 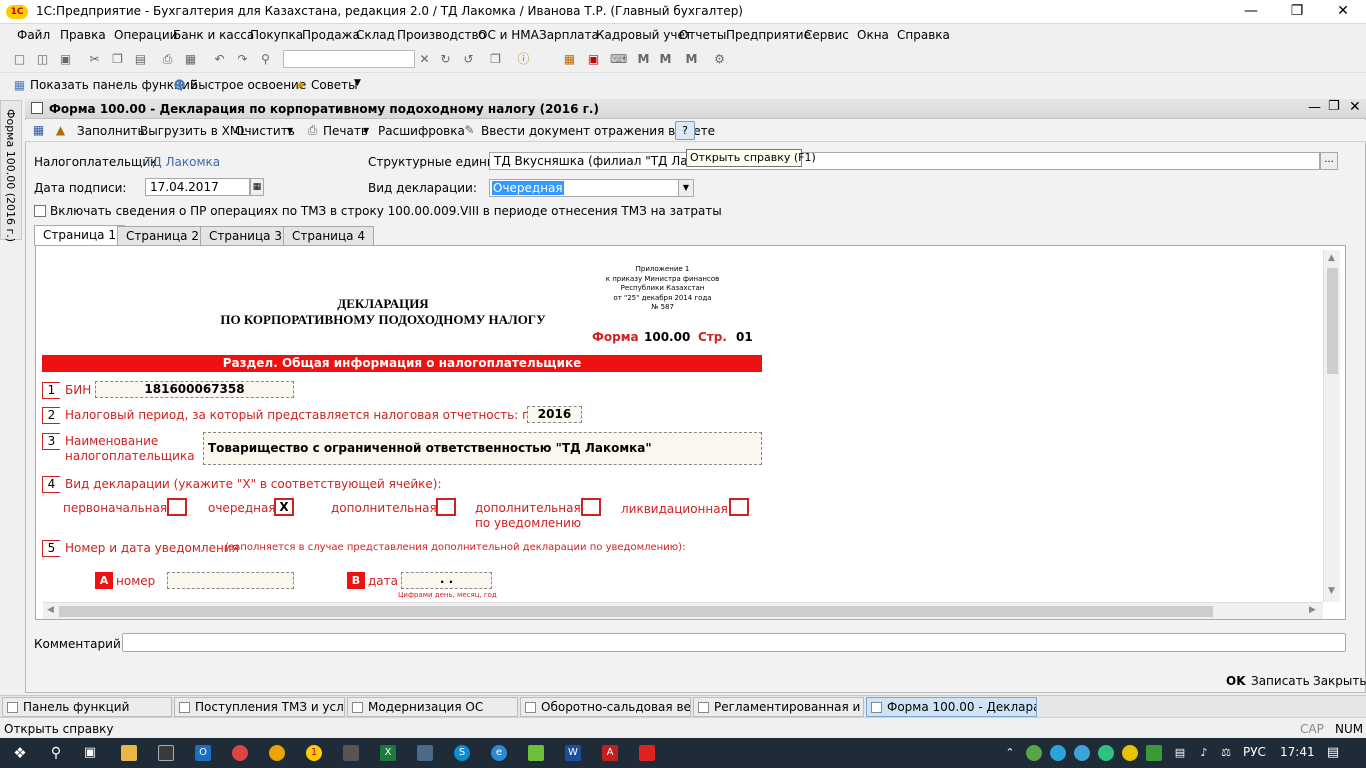 I want to click on tips-button: Советы, so click(x=334, y=85).